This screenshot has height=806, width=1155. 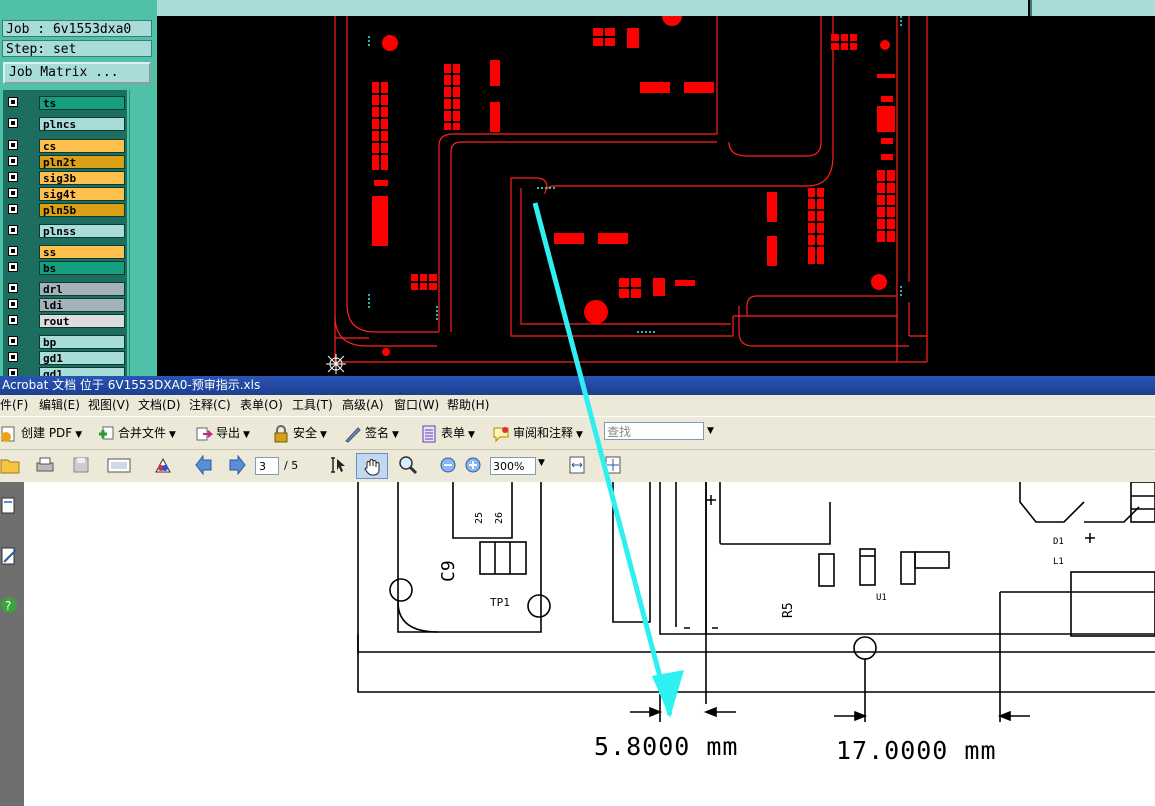 I want to click on layer-row: plncs, so click(x=65, y=124).